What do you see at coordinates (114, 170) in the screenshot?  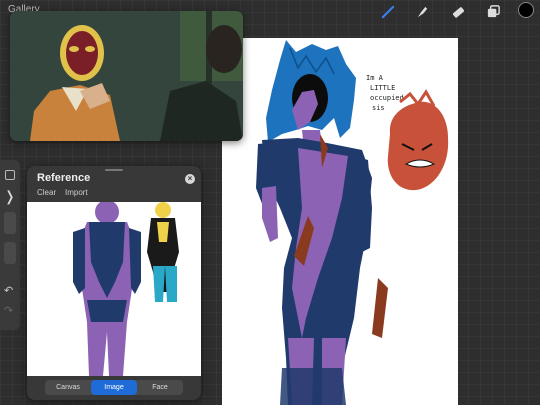 I see `panel-drag-handle` at bounding box center [114, 170].